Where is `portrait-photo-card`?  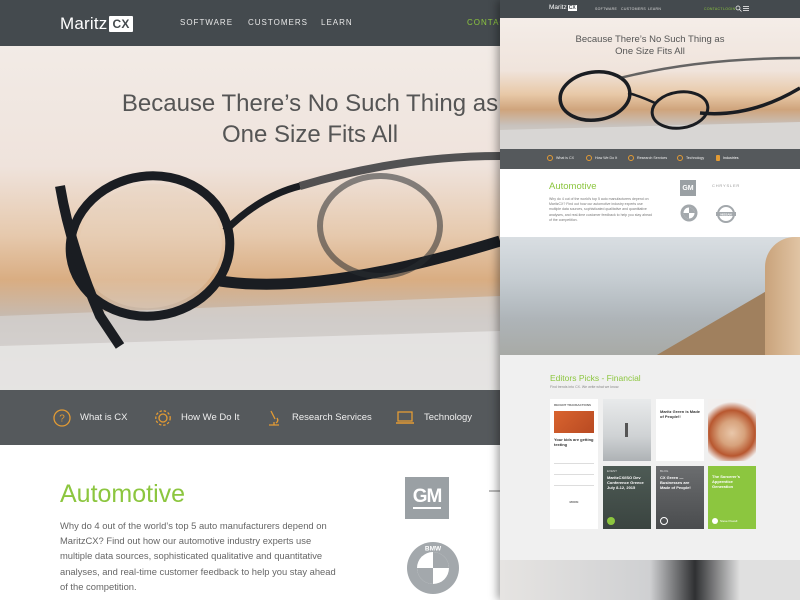
portrait-photo-card is located at coordinates (732, 430).